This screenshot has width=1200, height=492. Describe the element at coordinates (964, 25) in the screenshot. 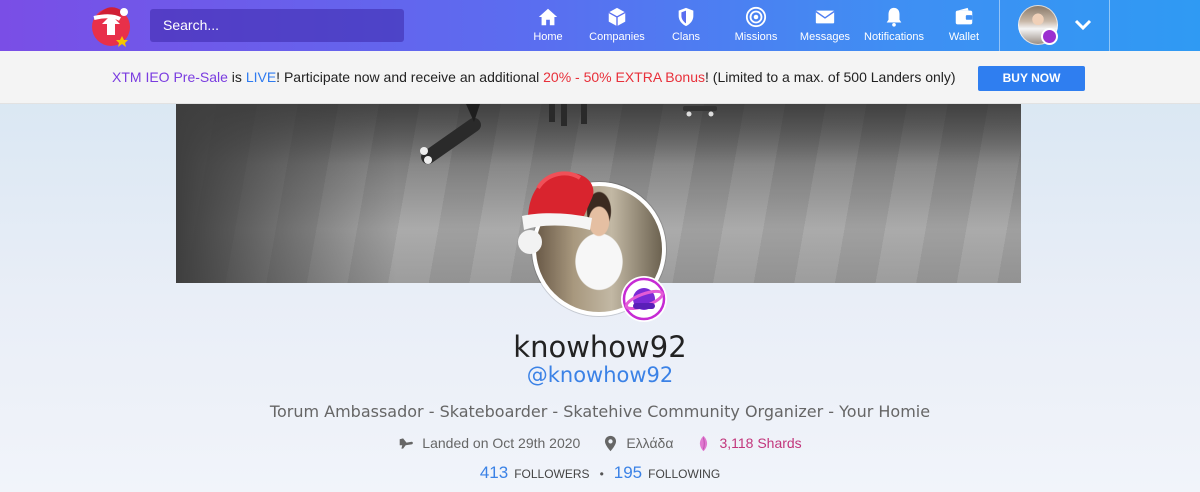

I see `nav-wallet: Wallet` at that location.